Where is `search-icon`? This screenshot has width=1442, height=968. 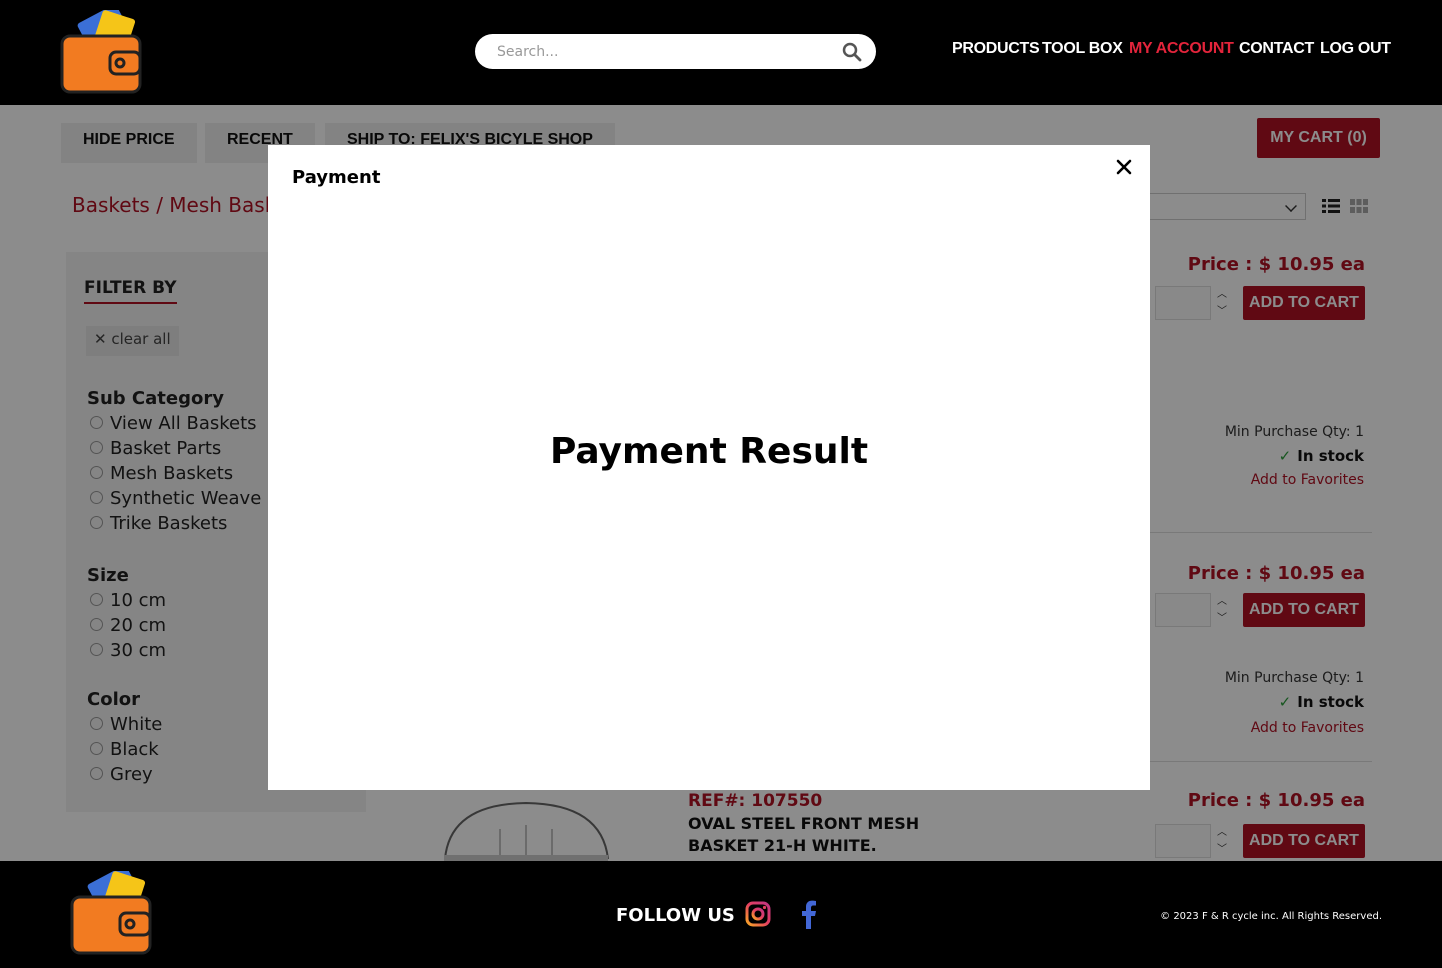
search-icon is located at coordinates (852, 52).